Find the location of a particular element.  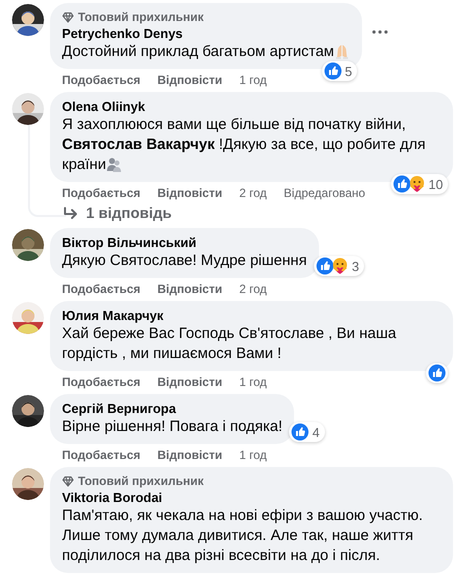

comment-text: Пам'ятаю, як чекала на нові ефіри з вашою участю. Лише тому думала дивитися. Але так, наше життя поділилося на два різні всесвіти на до і після. is located at coordinates (243, 536).